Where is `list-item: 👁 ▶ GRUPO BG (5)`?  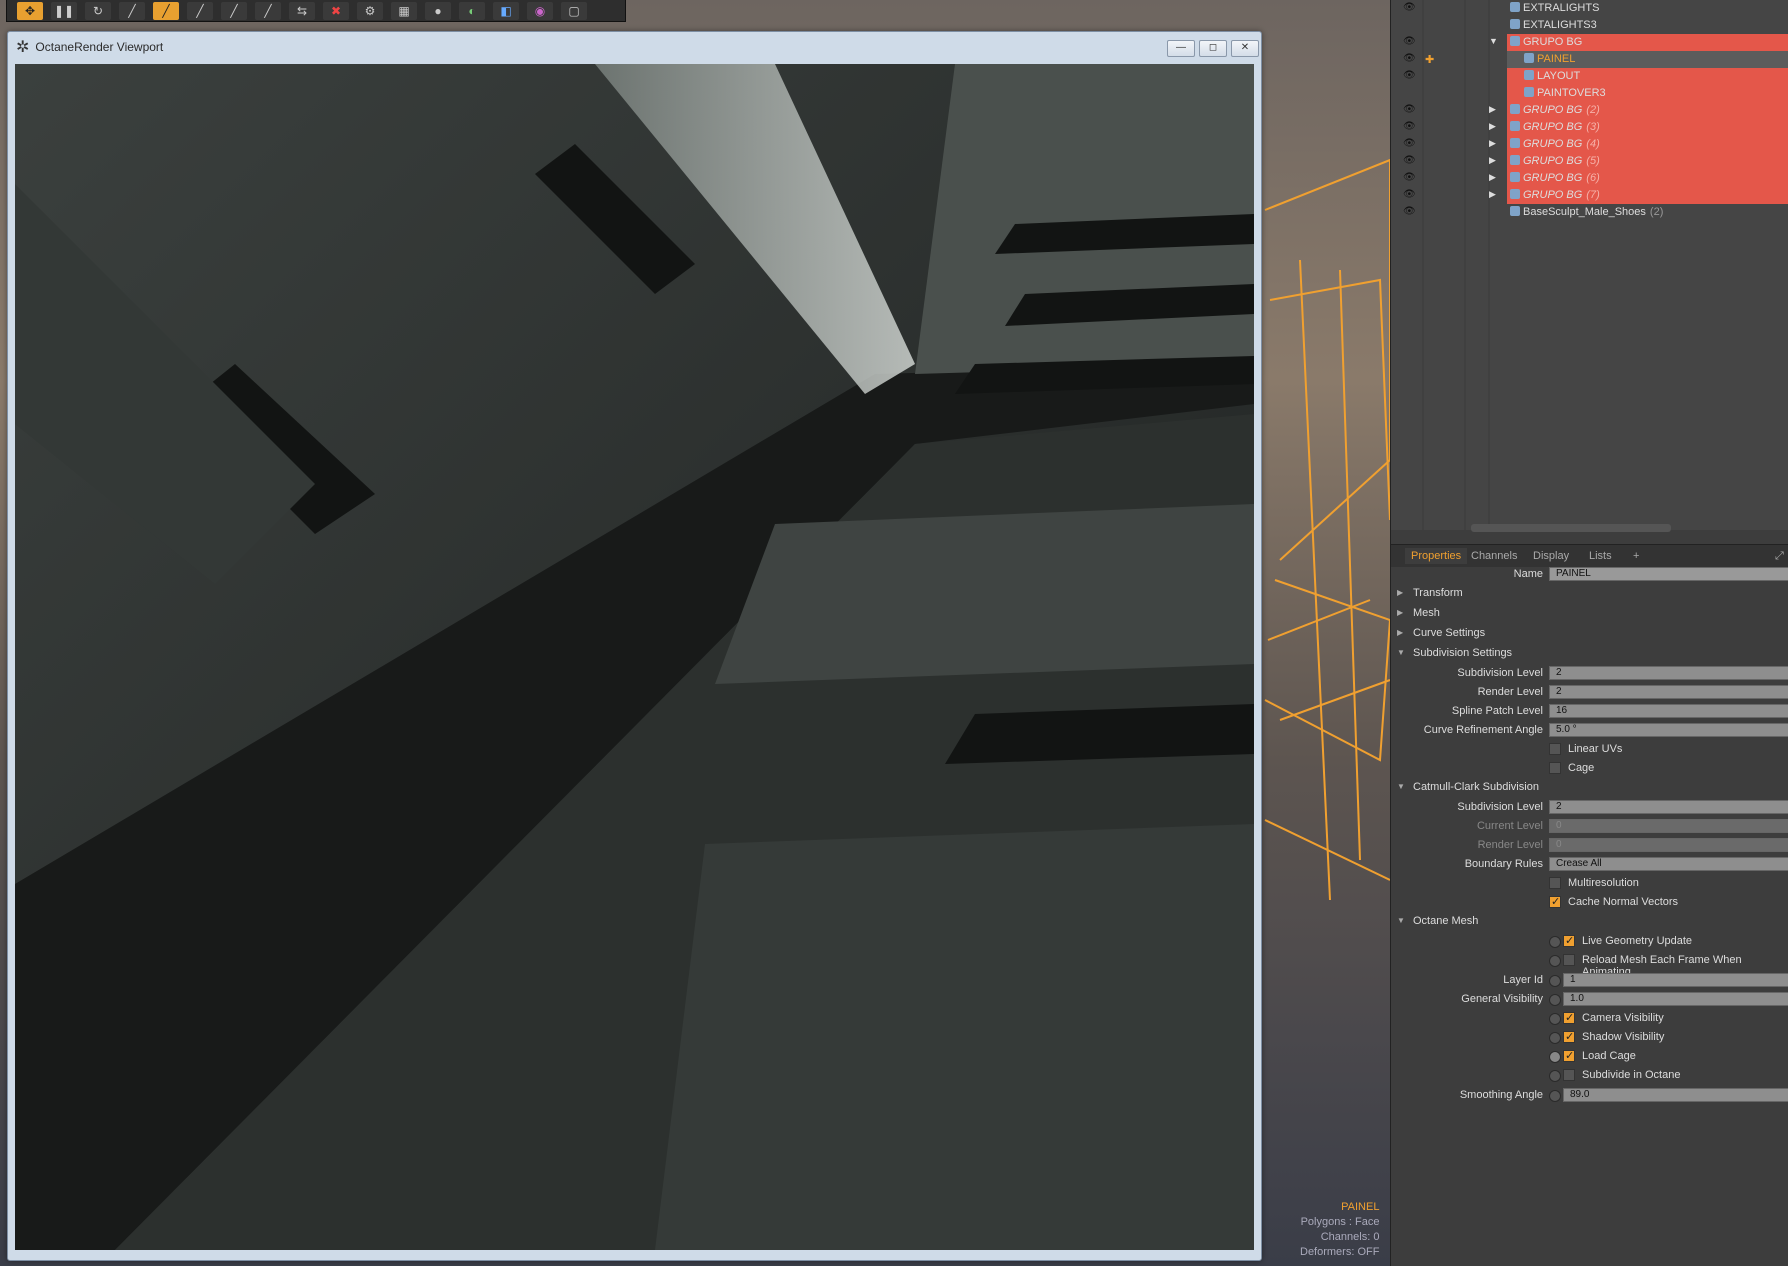
list-item: 👁 ▶ GRUPO BG (5) is located at coordinates (1589, 161).